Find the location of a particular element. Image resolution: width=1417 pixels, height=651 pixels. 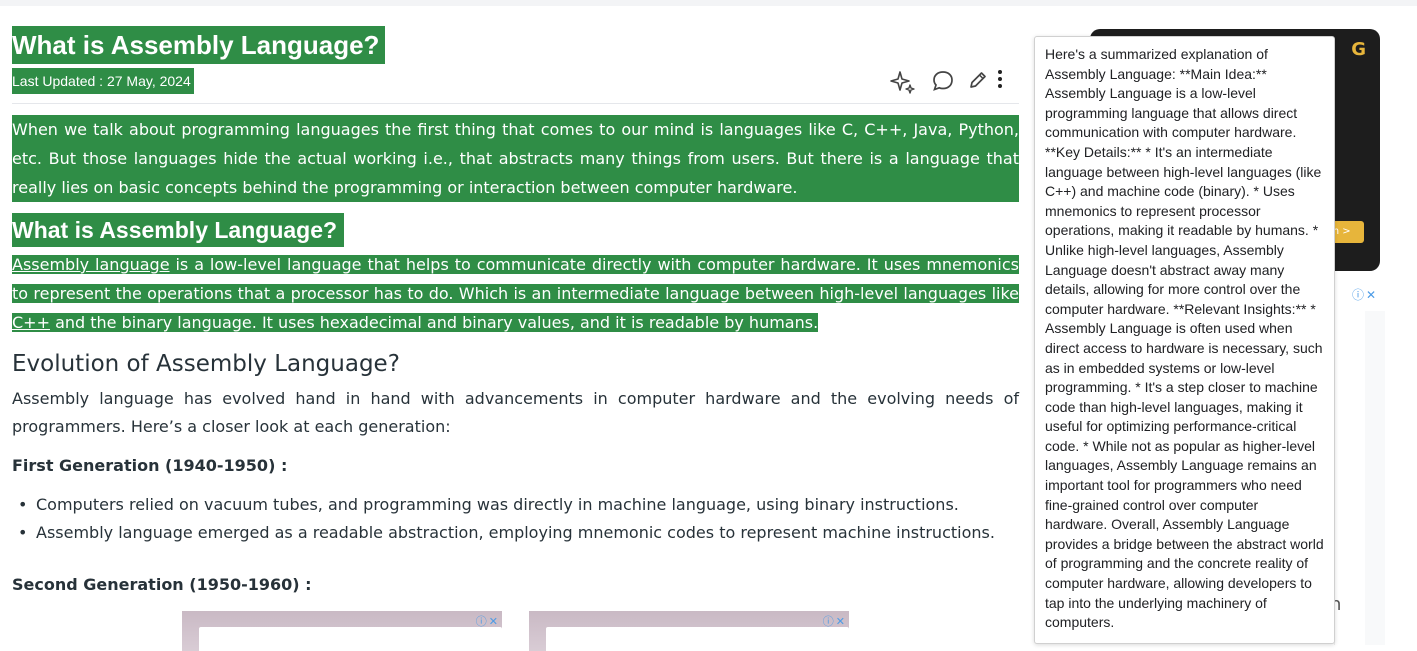

ad-logo: G is located at coordinates (1358, 49).